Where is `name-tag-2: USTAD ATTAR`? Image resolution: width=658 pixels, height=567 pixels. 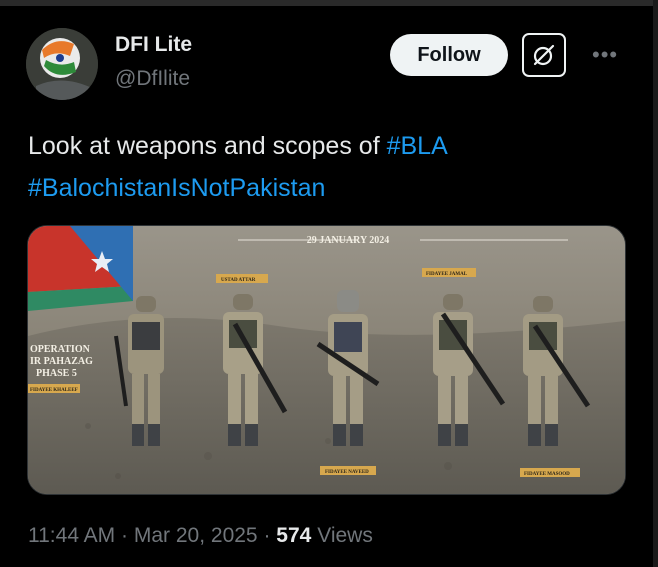
name-tag-2: USTAD ATTAR is located at coordinates (238, 280).